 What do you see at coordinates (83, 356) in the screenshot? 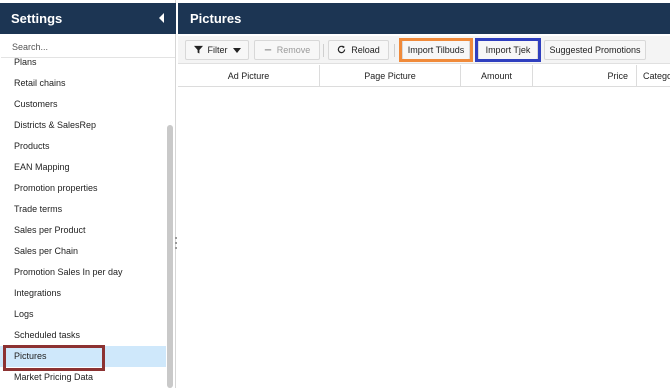
I see `sidebar-item-pictures: Pictures` at bounding box center [83, 356].